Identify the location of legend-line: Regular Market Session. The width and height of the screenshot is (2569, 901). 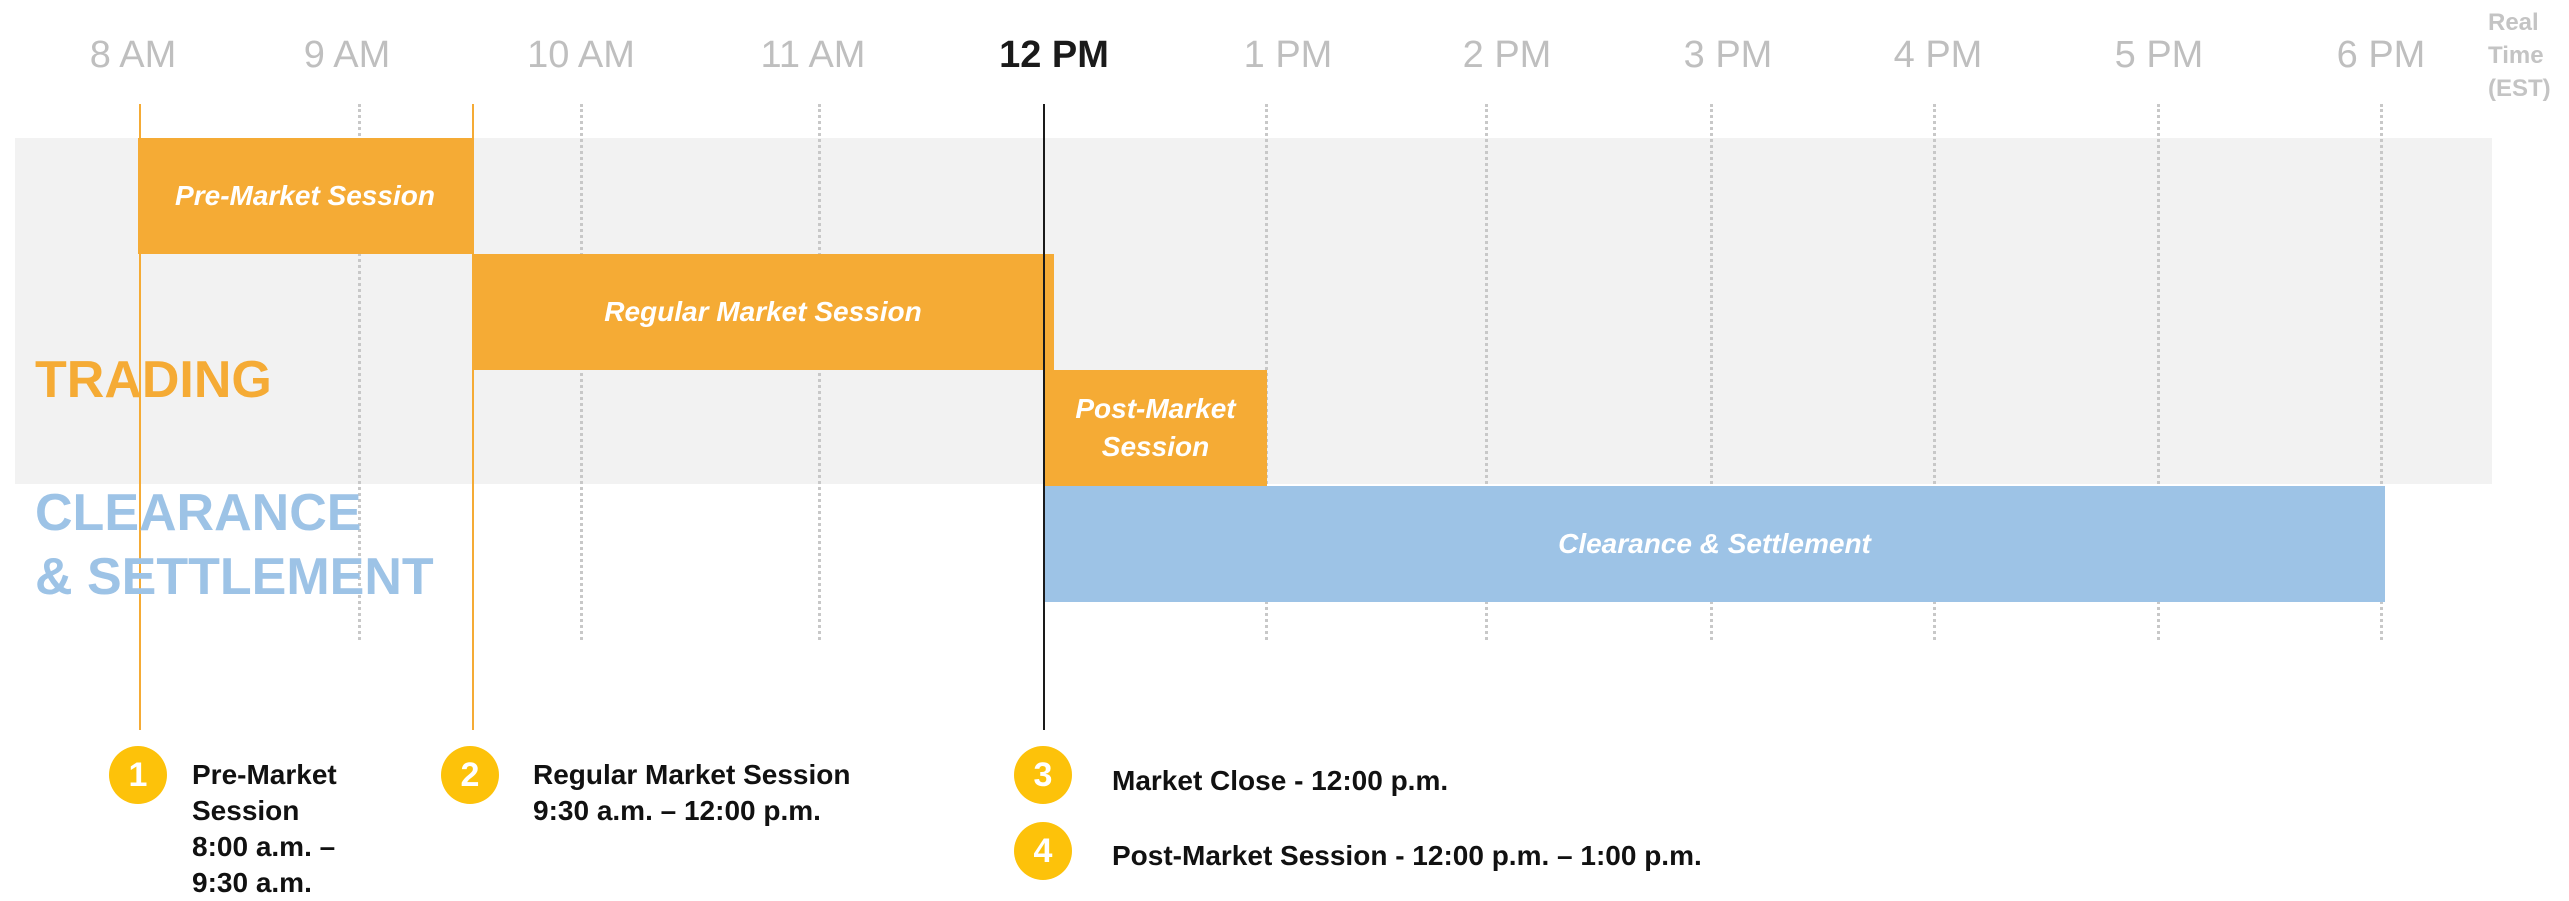
(692, 774).